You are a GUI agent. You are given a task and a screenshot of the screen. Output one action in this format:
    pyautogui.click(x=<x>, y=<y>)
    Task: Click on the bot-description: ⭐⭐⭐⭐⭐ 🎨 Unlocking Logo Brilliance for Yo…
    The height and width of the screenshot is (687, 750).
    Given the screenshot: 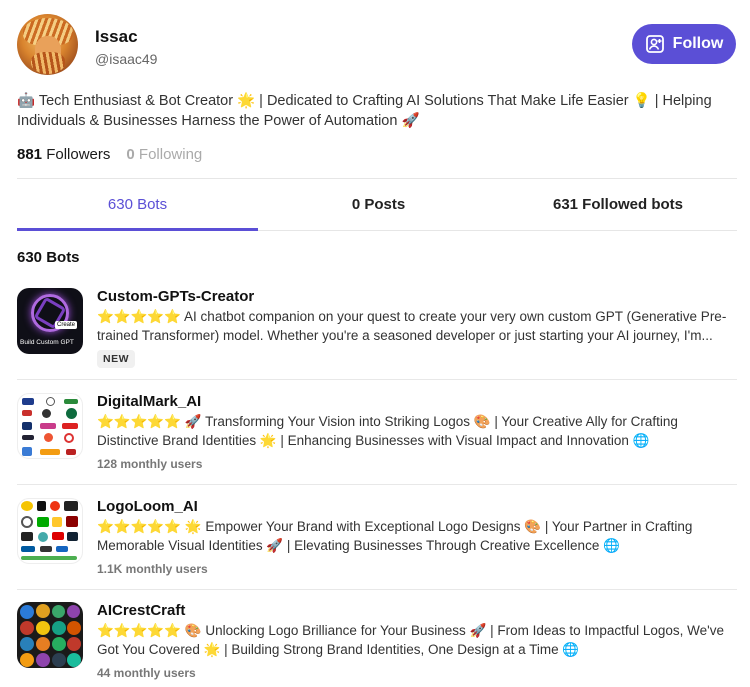 What is the action you would take?
    pyautogui.click(x=411, y=640)
    